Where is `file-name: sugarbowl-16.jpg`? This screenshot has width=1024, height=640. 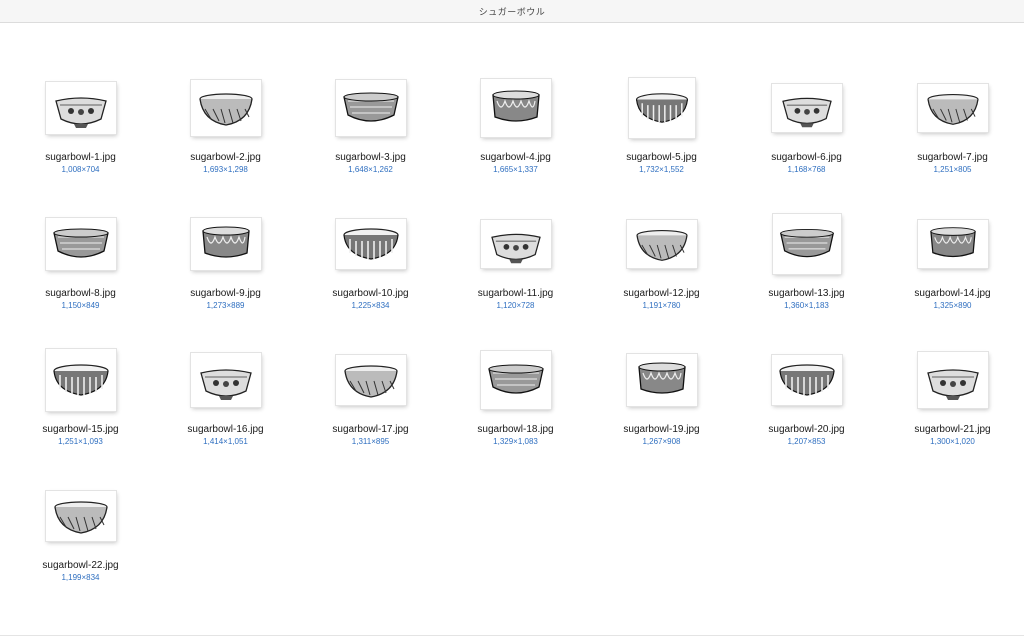 file-name: sugarbowl-16.jpg is located at coordinates (225, 429).